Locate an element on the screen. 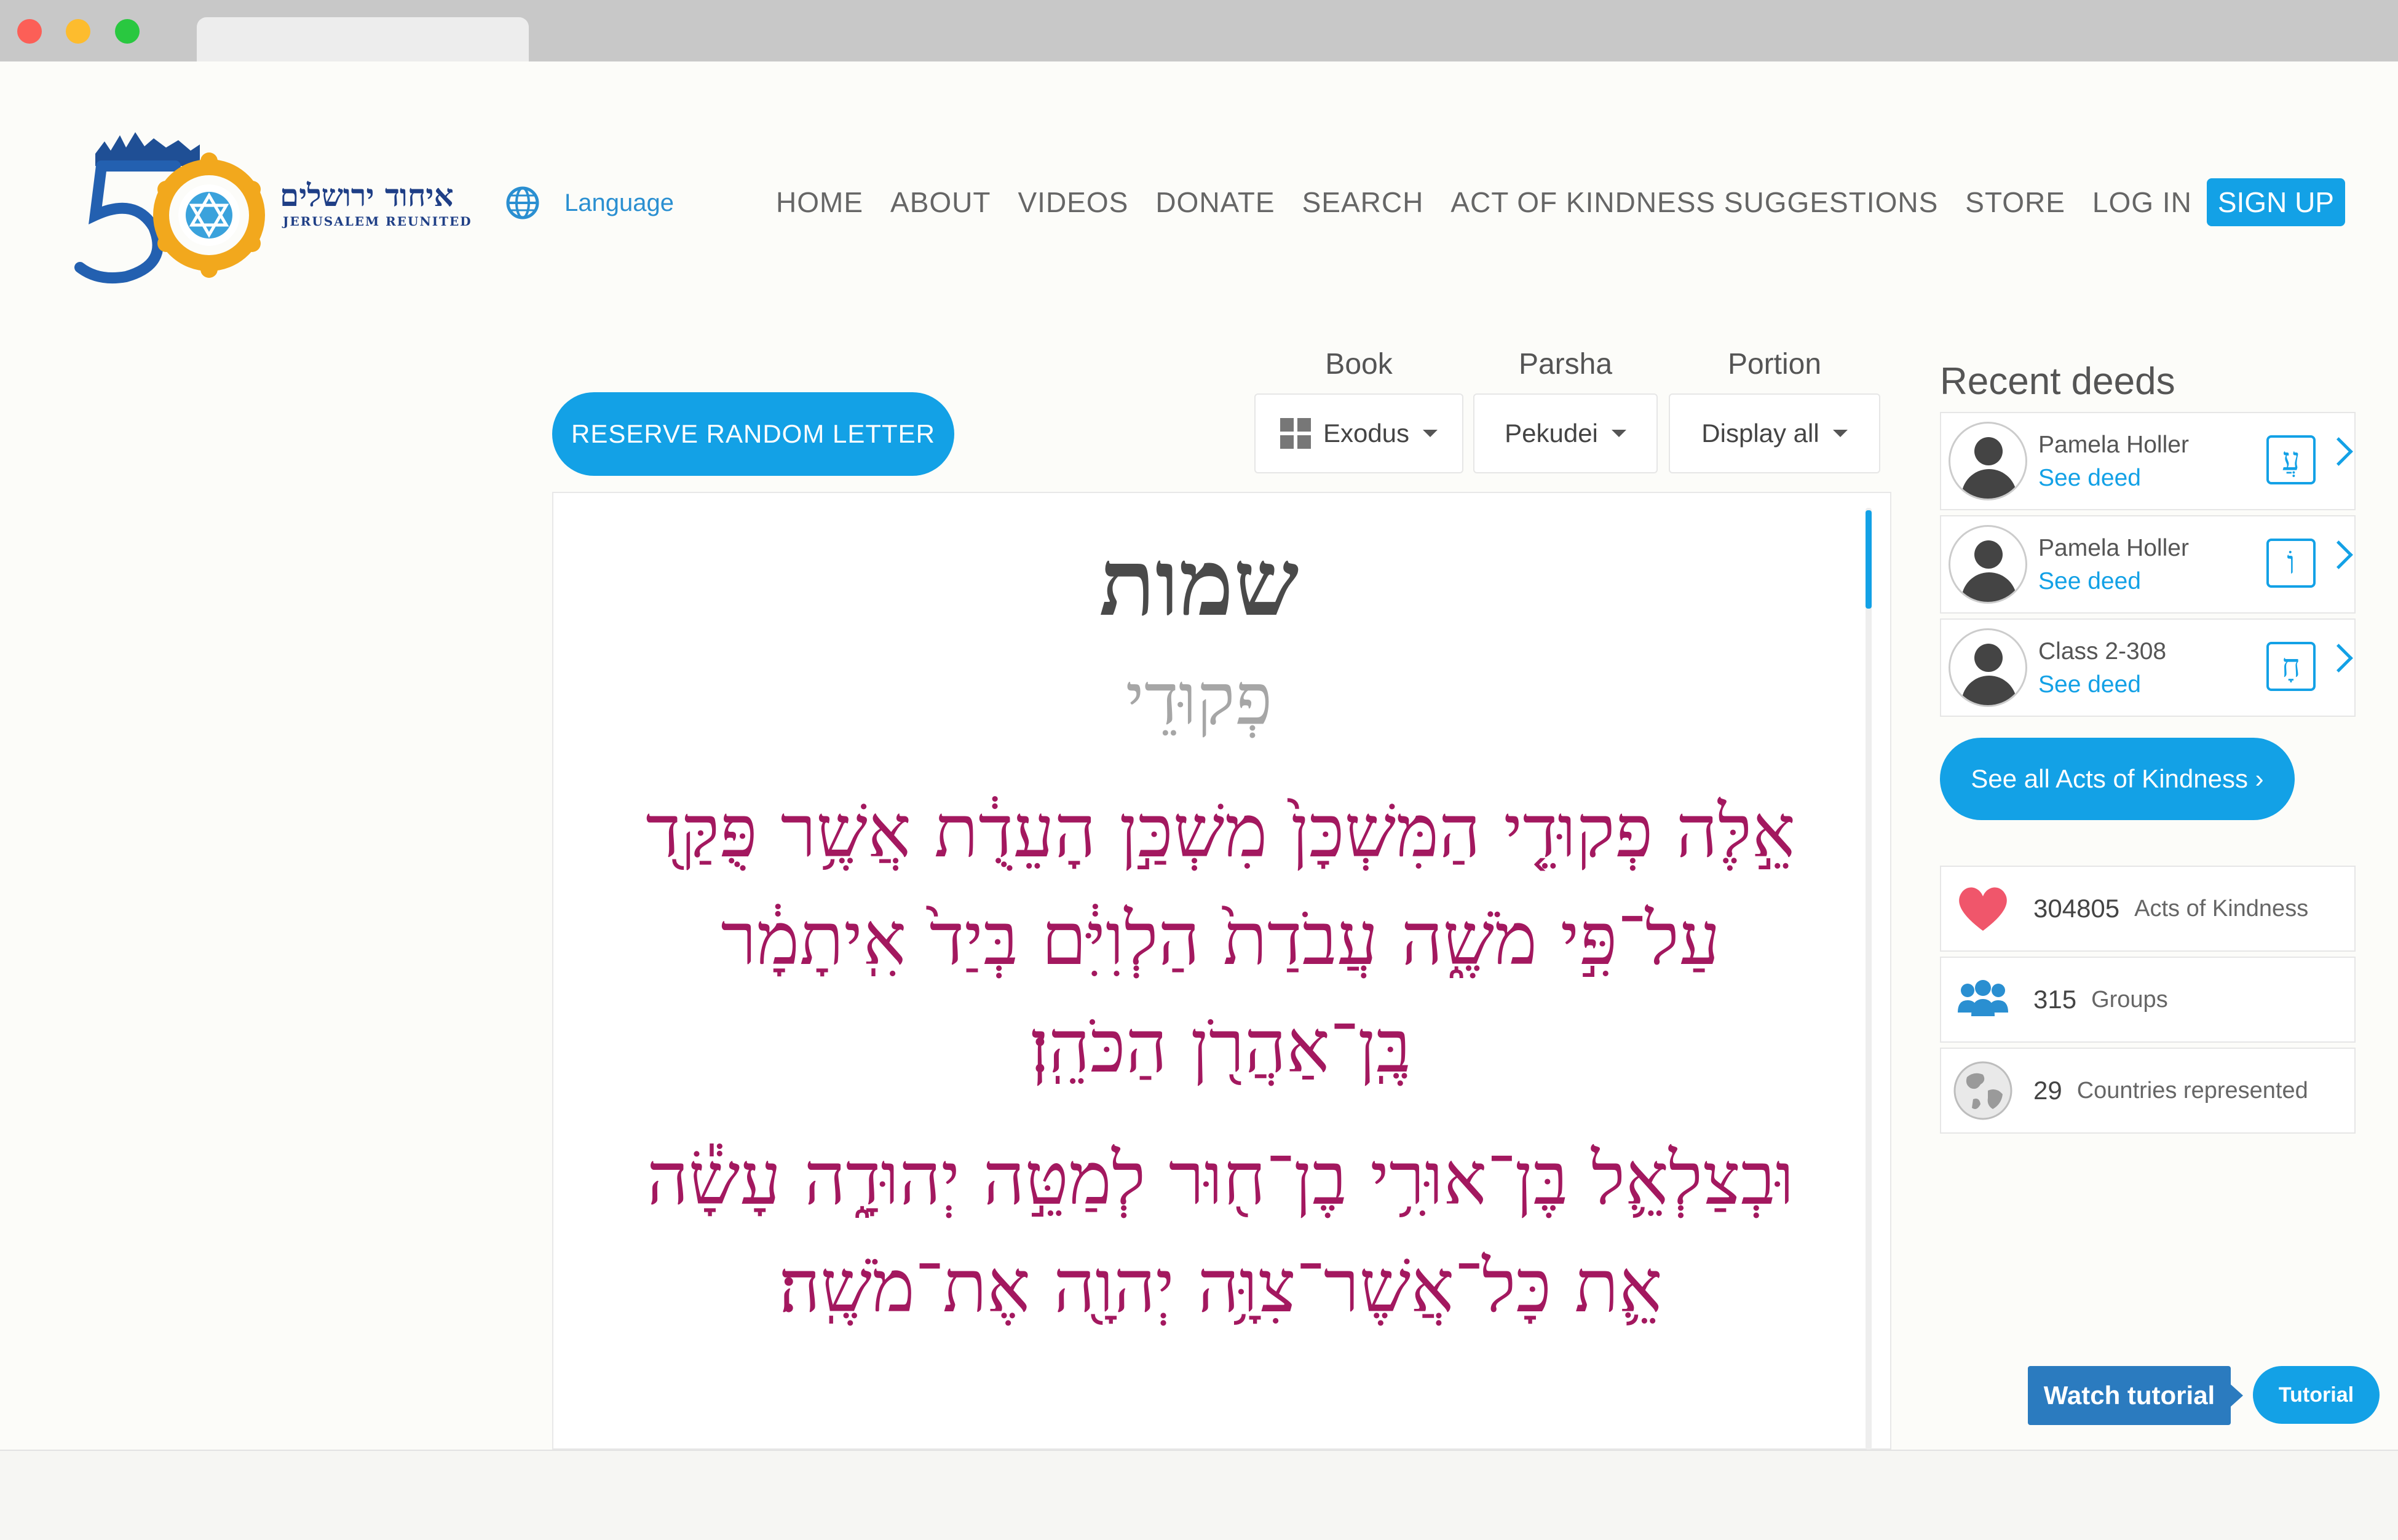 This screenshot has height=1540, width=2398. sign-up-button: SIGN UP is located at coordinates (2275, 202).